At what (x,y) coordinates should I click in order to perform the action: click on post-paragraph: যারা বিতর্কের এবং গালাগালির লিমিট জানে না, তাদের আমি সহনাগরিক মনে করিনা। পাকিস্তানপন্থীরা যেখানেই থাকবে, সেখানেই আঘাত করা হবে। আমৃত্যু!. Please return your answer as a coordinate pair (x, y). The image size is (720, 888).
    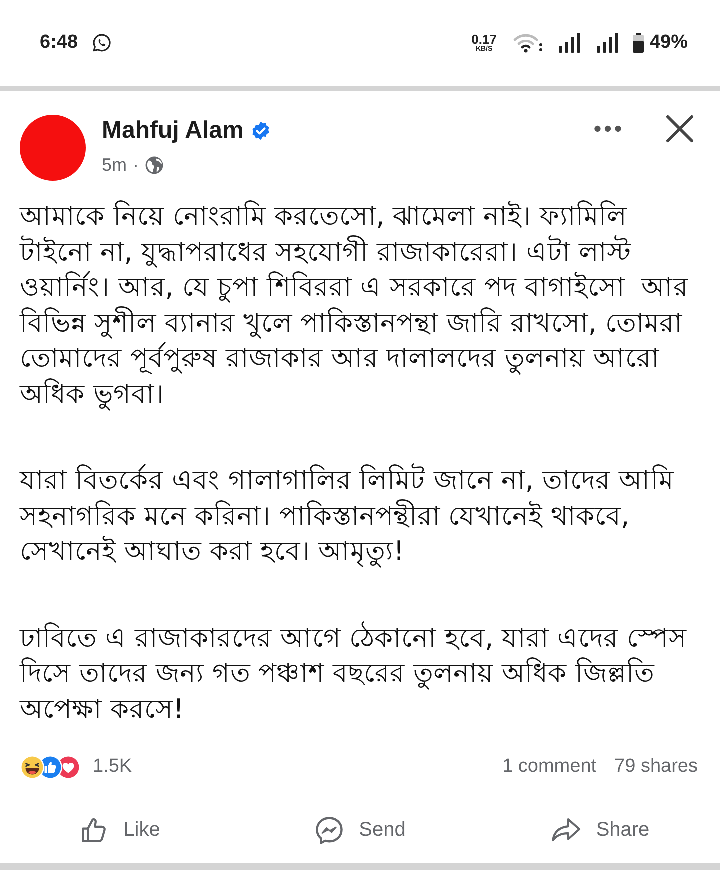
    Looking at the image, I should click on (347, 516).